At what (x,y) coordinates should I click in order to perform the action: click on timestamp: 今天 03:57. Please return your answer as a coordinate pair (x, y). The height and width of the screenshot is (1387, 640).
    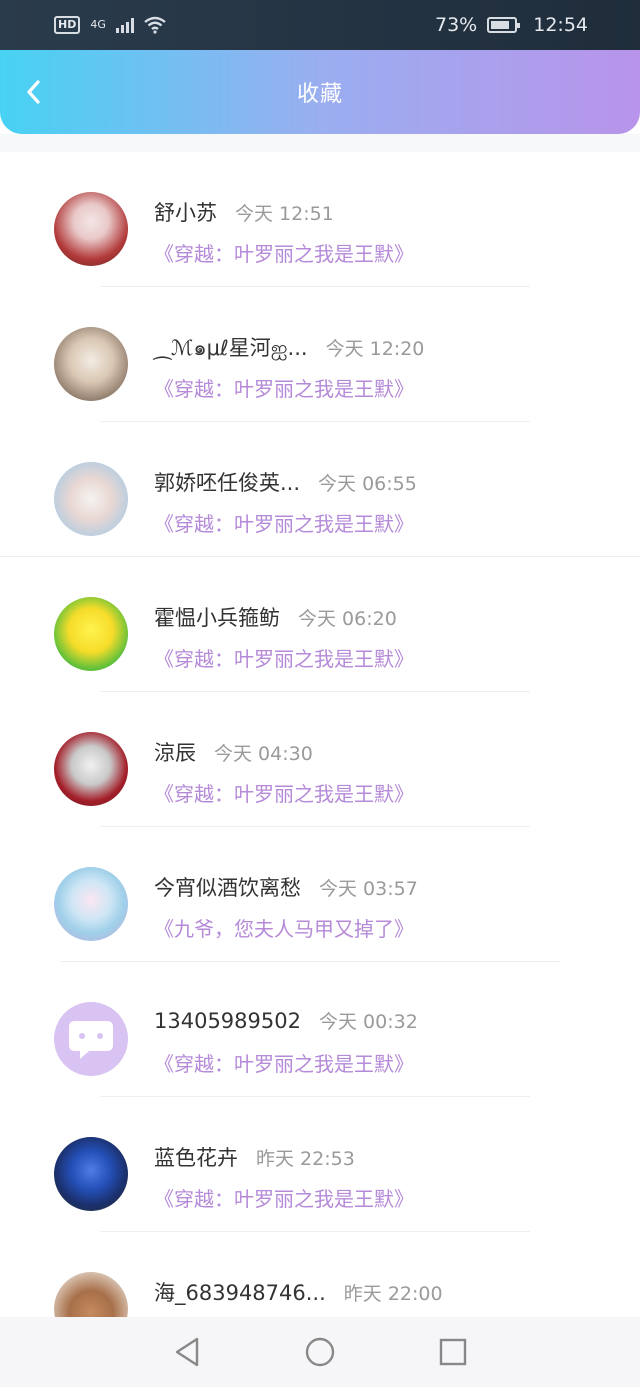
    Looking at the image, I should click on (368, 889).